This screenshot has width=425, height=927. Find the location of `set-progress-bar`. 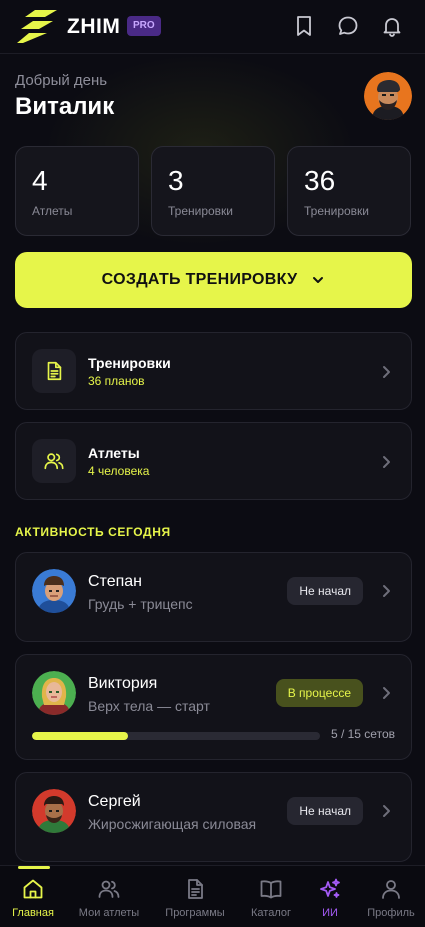

set-progress-bar is located at coordinates (176, 736).